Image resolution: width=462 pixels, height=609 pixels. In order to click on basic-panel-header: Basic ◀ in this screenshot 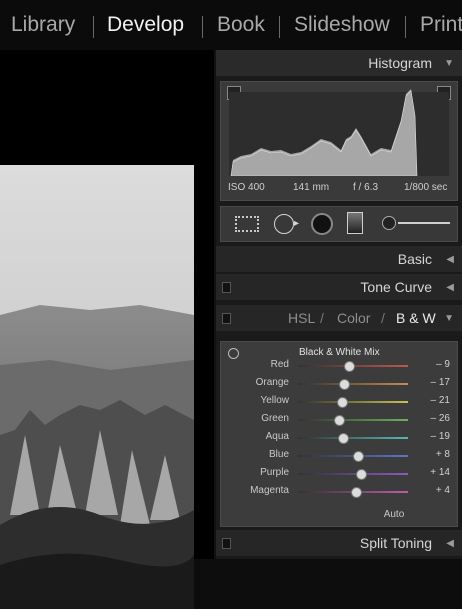, I will do `click(339, 259)`.